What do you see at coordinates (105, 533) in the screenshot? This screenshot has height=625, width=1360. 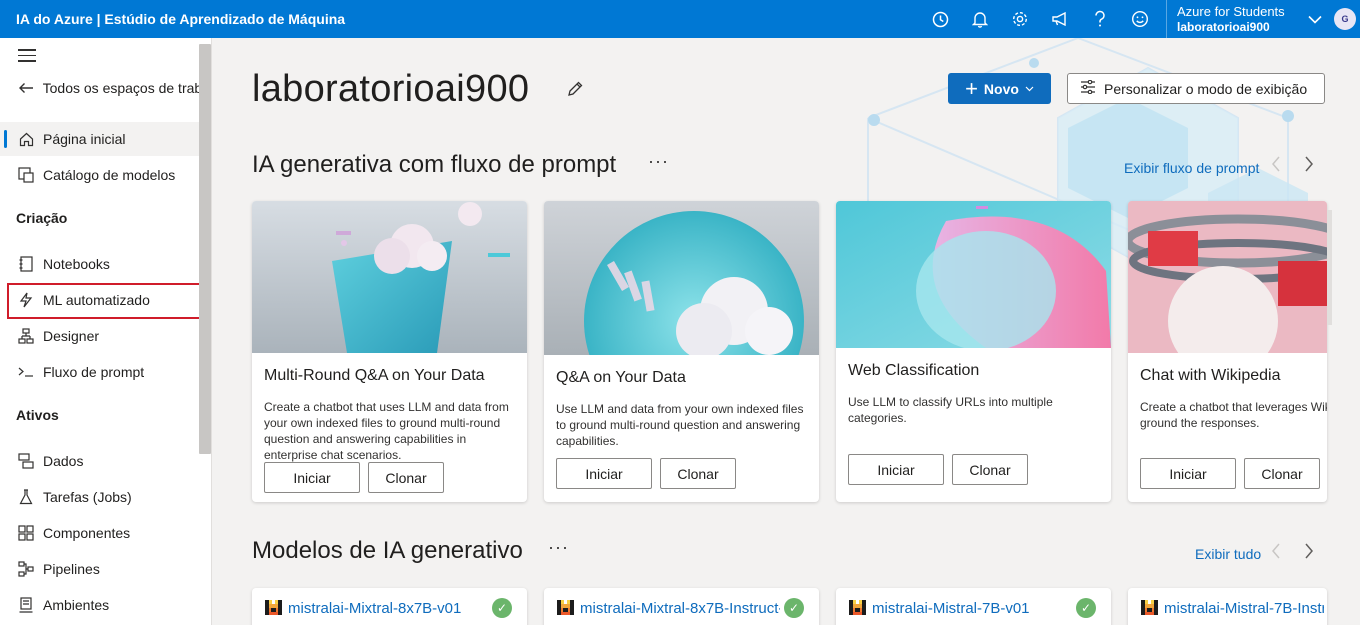 I see `sidebar-item-components: Componentes` at bounding box center [105, 533].